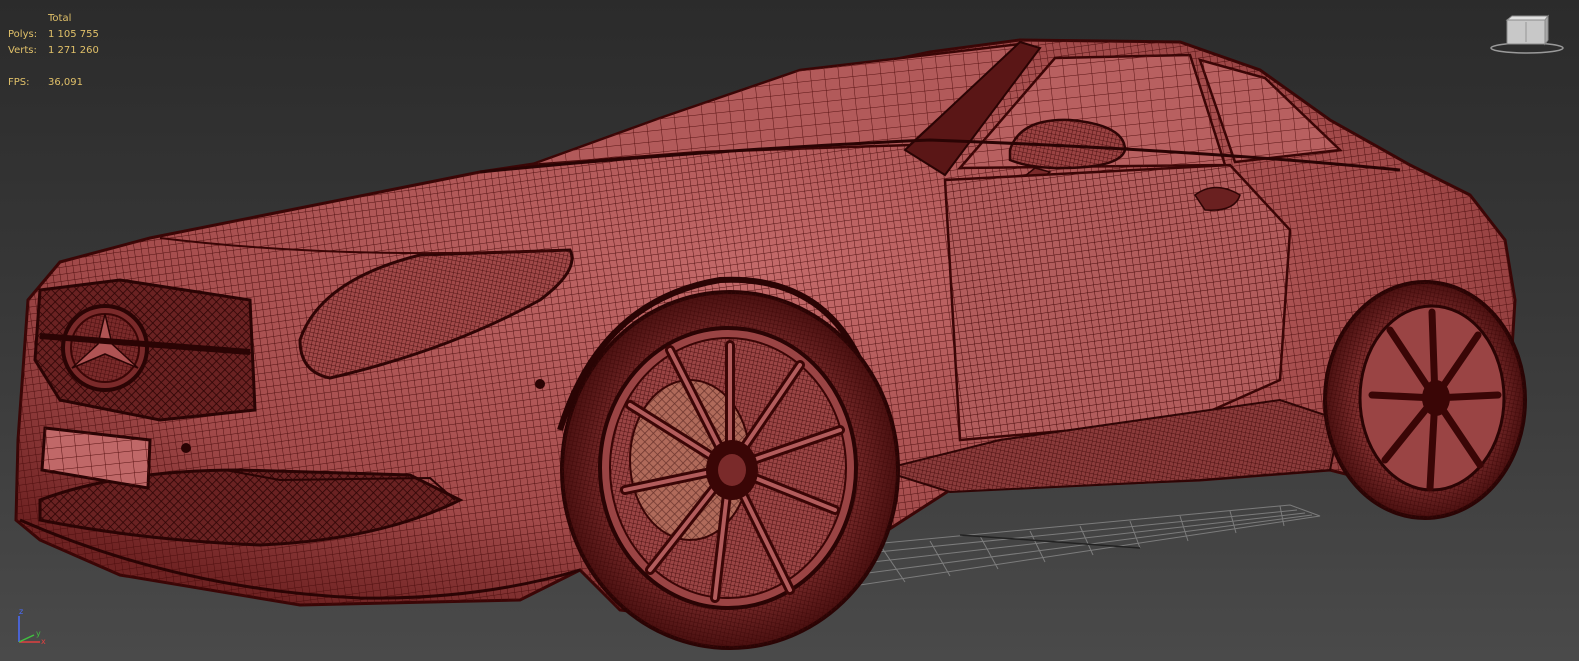  What do you see at coordinates (60, 18) in the screenshot?
I see `stats-header: Total` at bounding box center [60, 18].